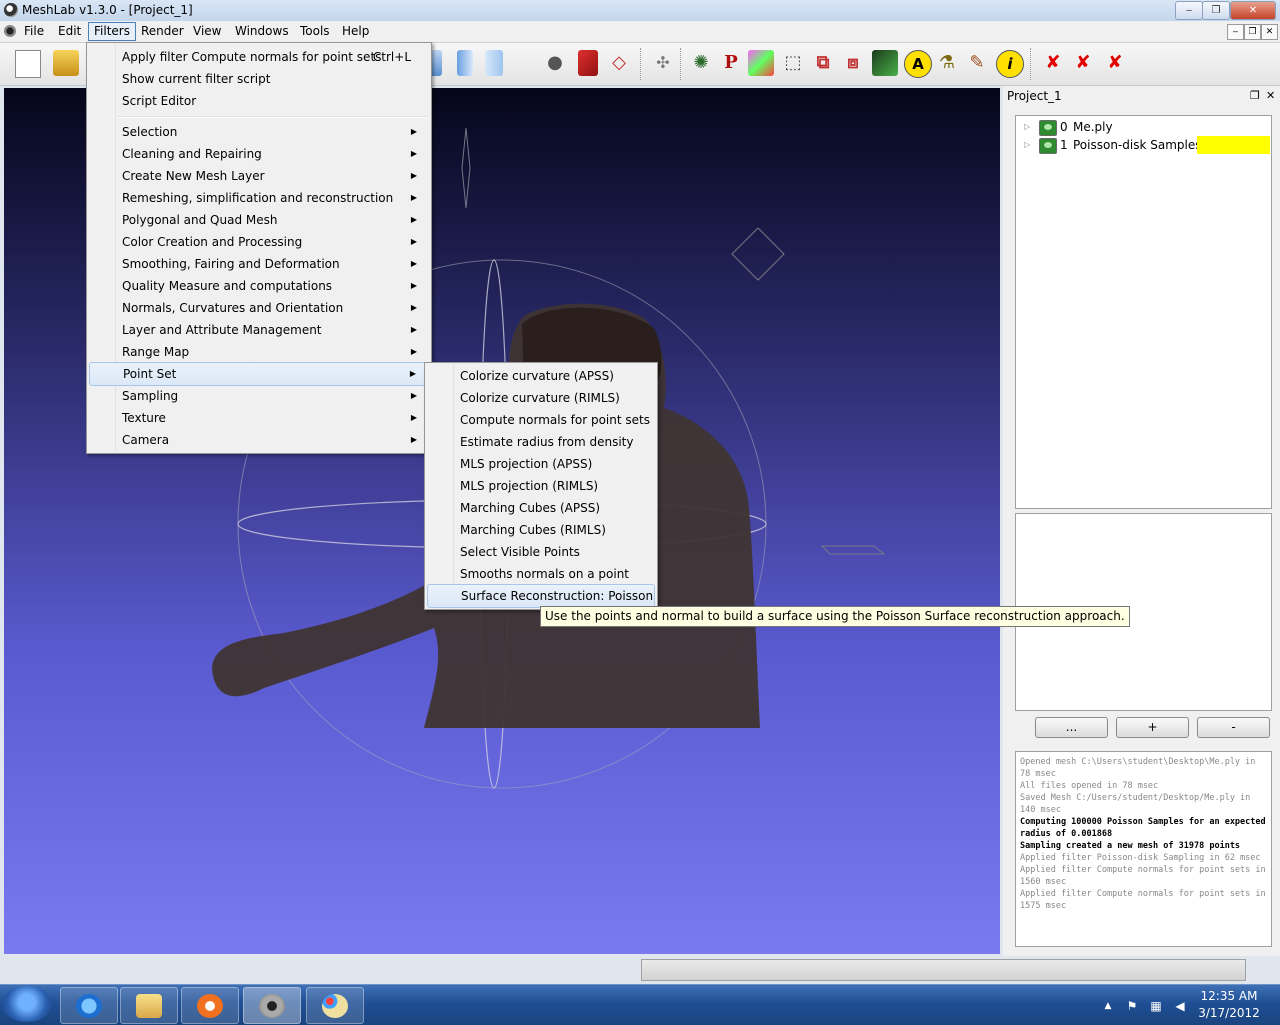 The height and width of the screenshot is (1025, 1280). I want to click on maximize-button: ❐, so click(1216, 10).